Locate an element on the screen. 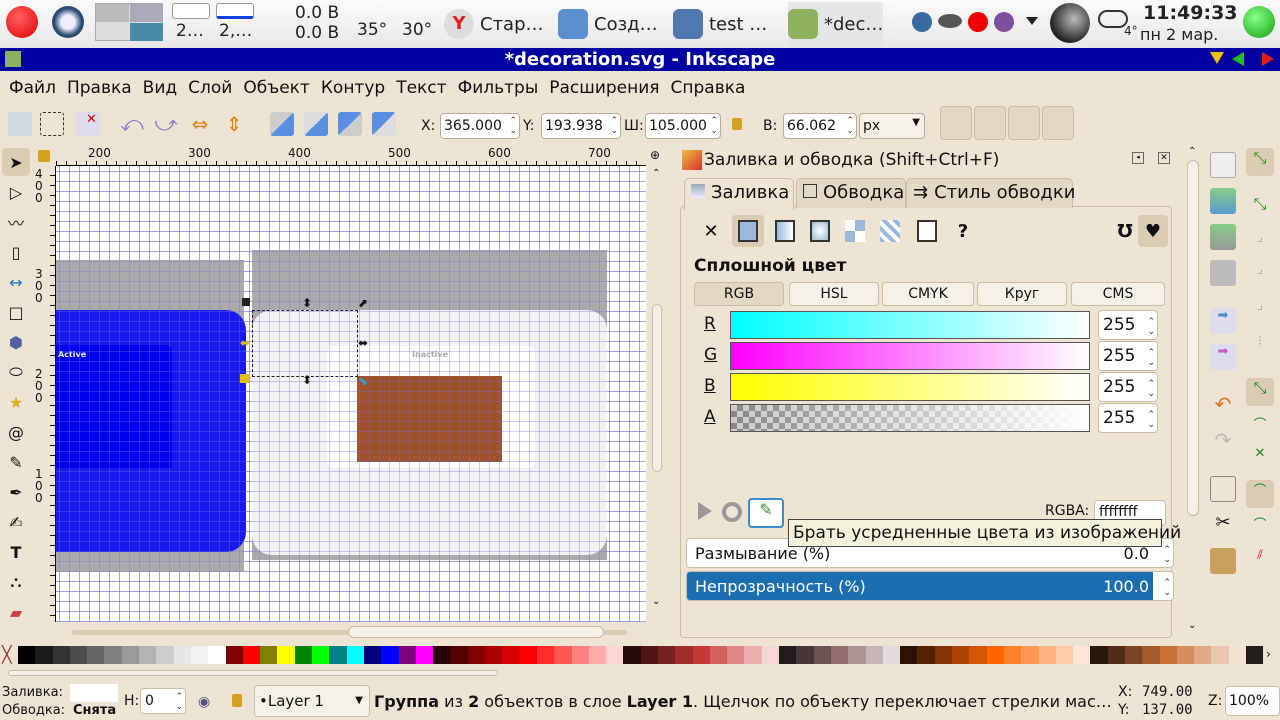 Image resolution: width=1280 pixels, height=720 pixels. snap-bbox-center-icon: ⁝ is located at coordinates (1260, 348).